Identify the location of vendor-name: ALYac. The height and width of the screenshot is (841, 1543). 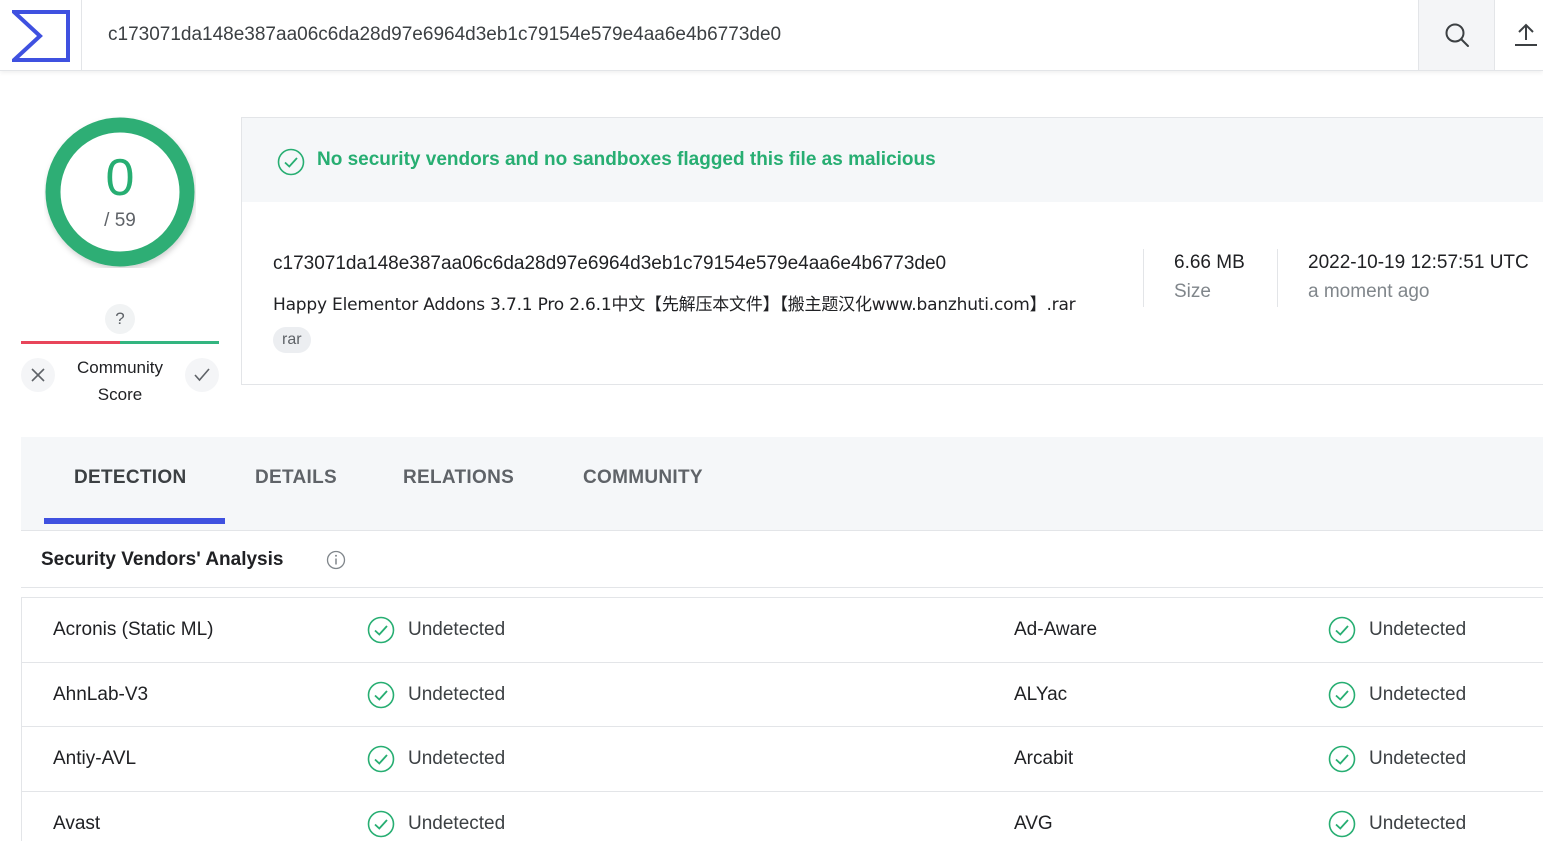
(1041, 694).